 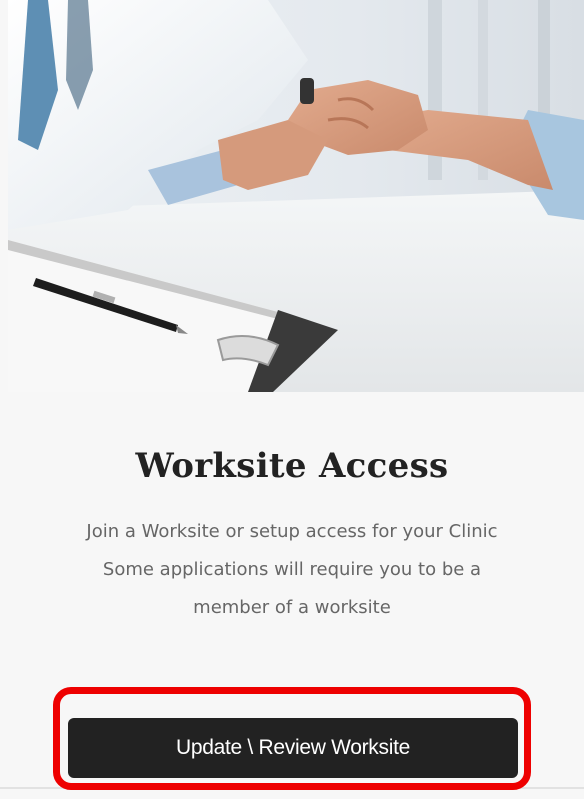 What do you see at coordinates (292, 466) in the screenshot?
I see `card-title: Worksite Access` at bounding box center [292, 466].